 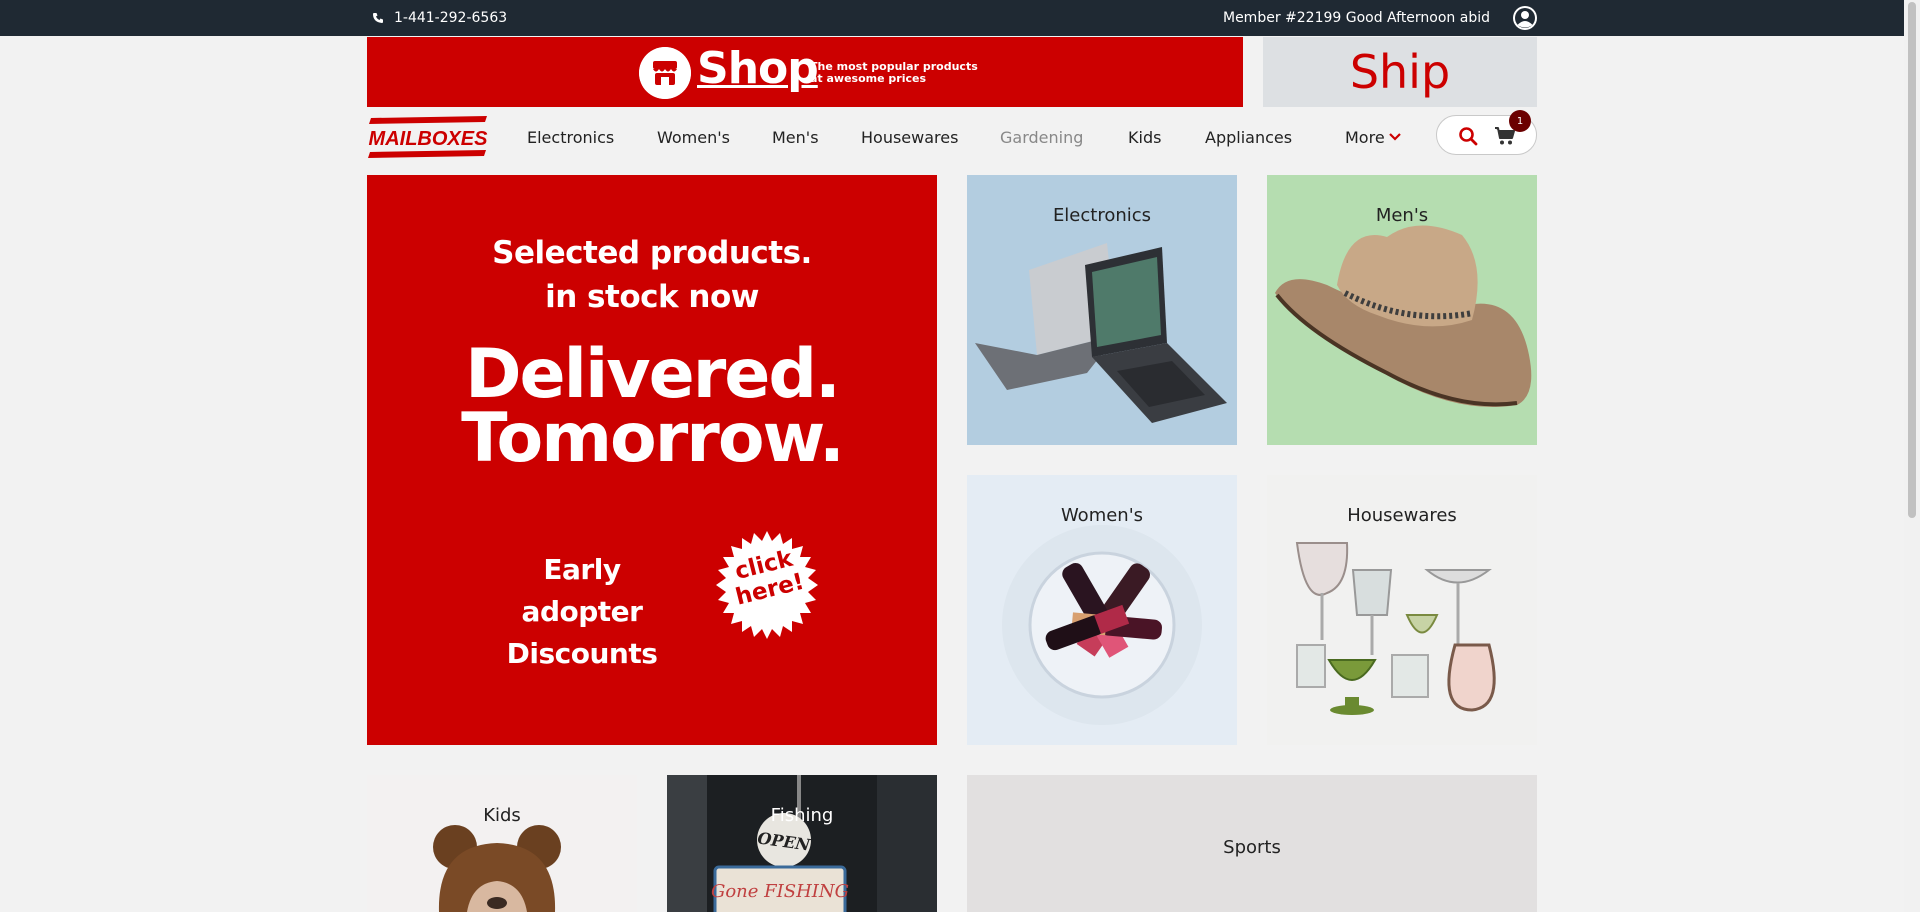 What do you see at coordinates (758, 68) in the screenshot?
I see `shop-link: Shop` at bounding box center [758, 68].